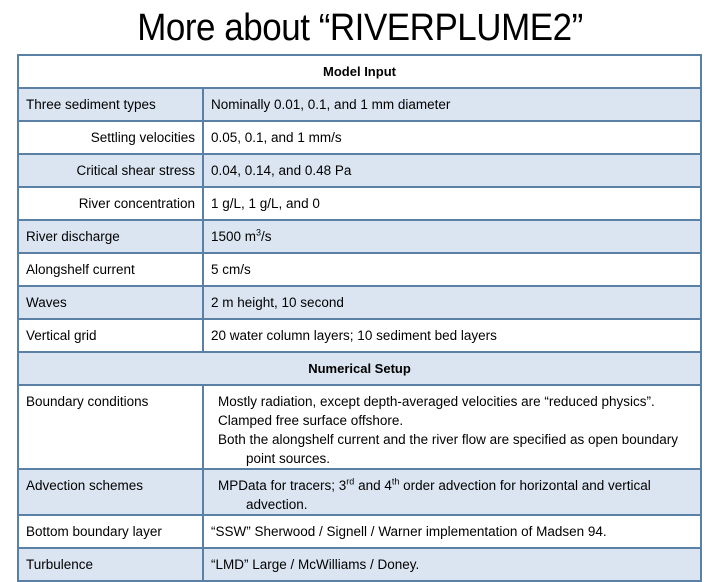  What do you see at coordinates (452, 104) in the screenshot?
I see `row-value: Nominally 0.01, 0.1, and 1 mm diameter` at bounding box center [452, 104].